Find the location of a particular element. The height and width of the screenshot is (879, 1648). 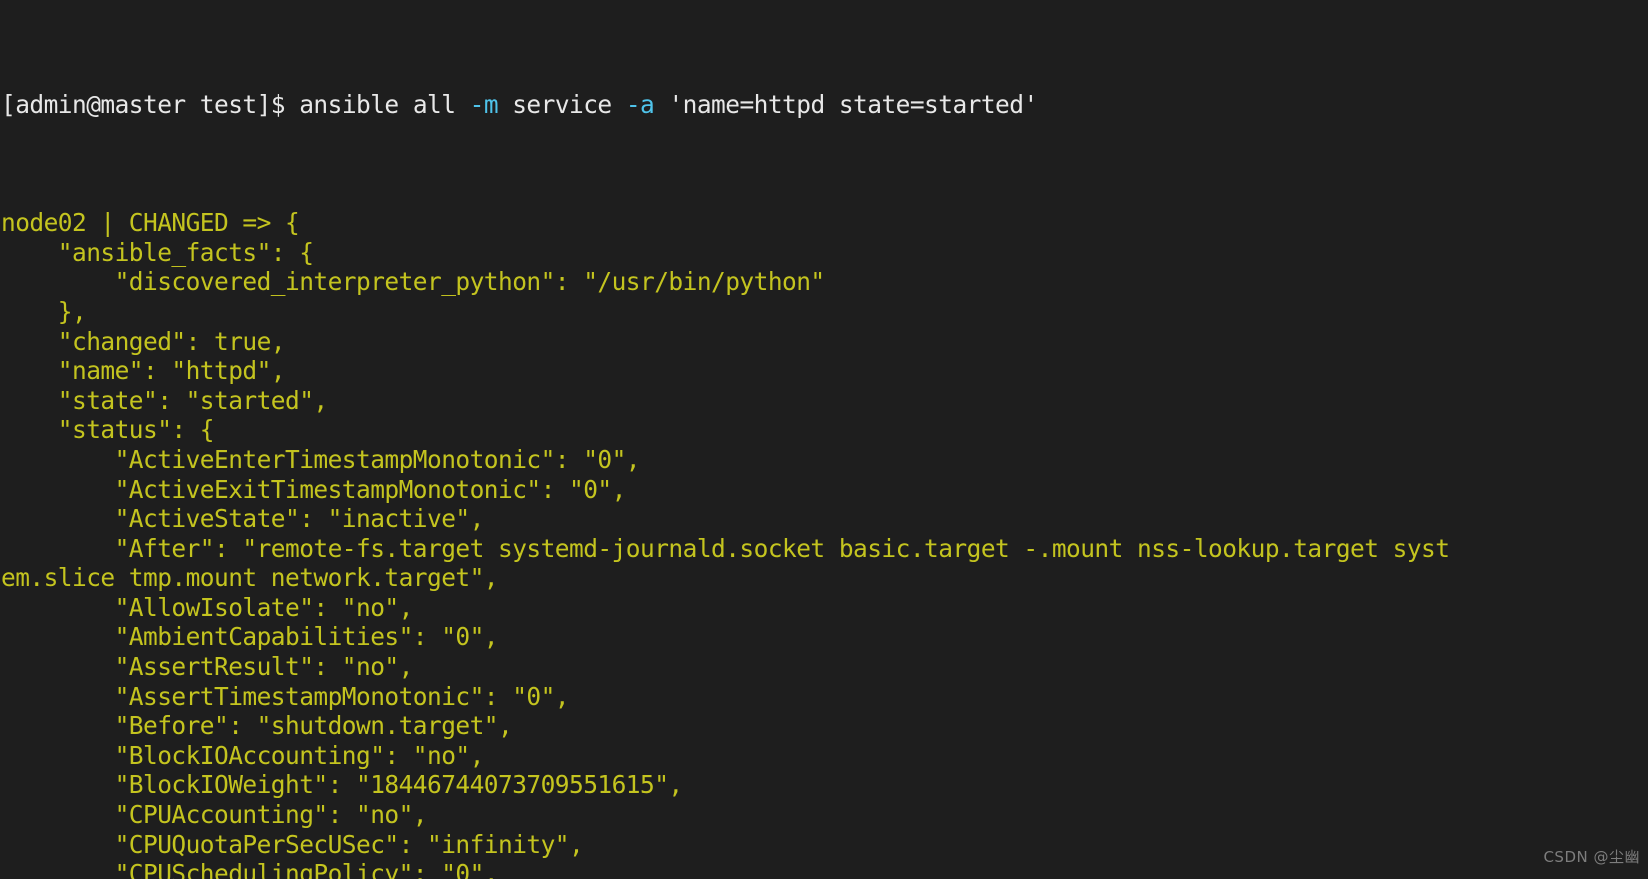

shell-prompt: [admin@master test]$ is located at coordinates (150, 104).